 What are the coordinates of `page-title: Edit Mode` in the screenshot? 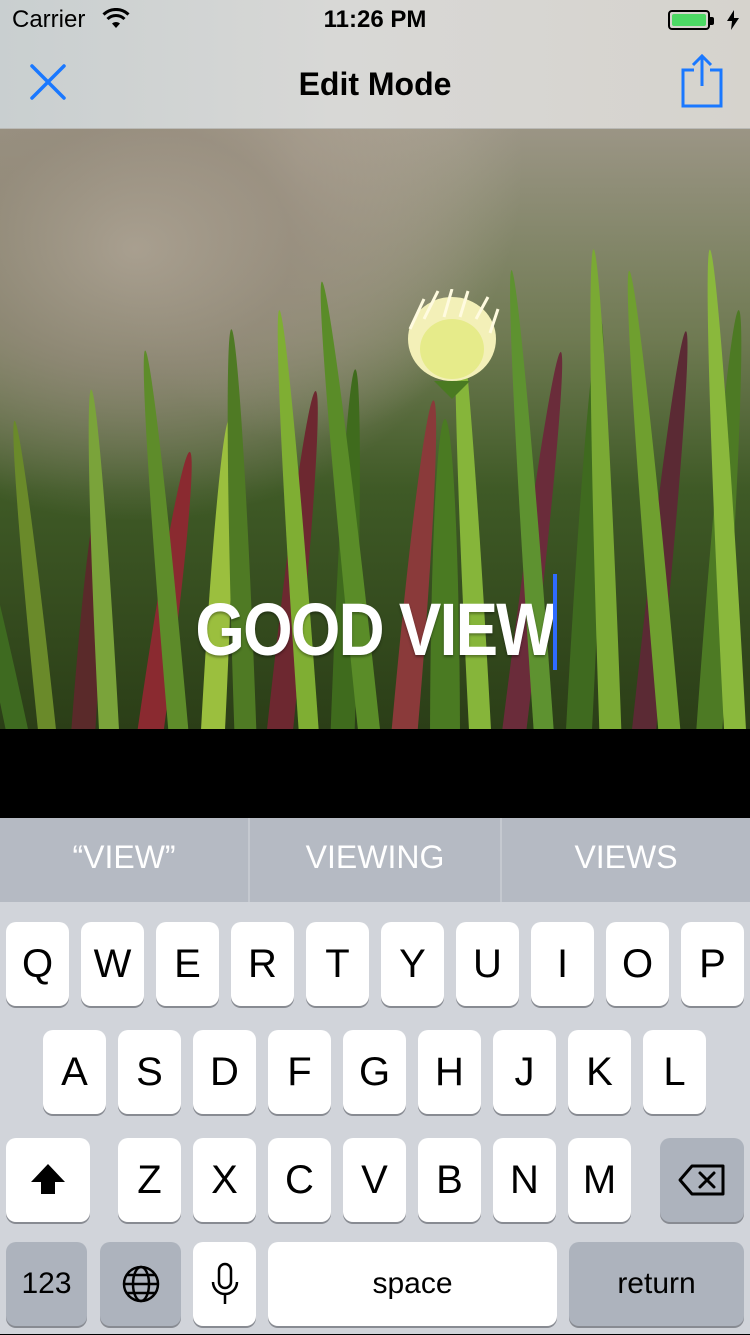 It's located at (375, 84).